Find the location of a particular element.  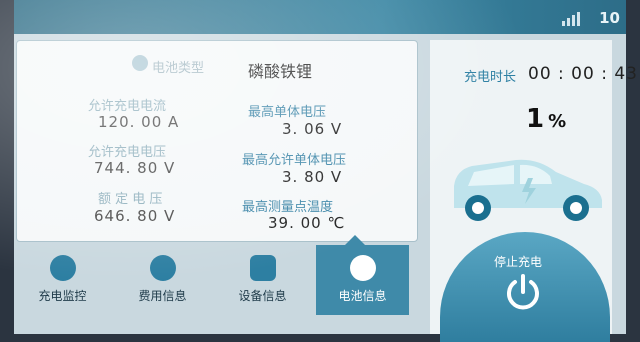

battery-type-label: 电池类型 is located at coordinates (178, 68).